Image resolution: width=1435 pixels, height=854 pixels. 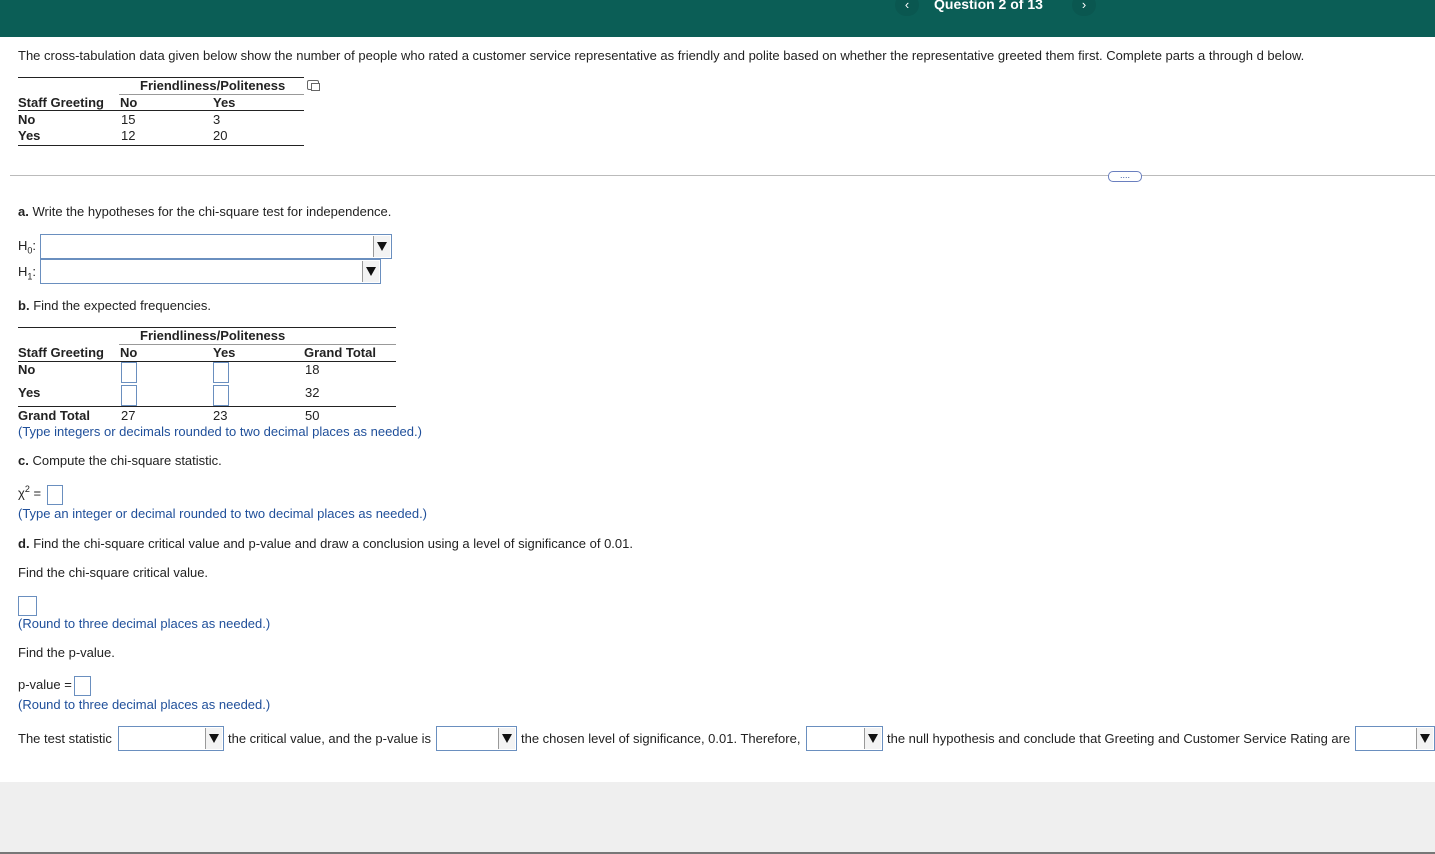 I want to click on previous-question-button: ‹, so click(x=907, y=8).